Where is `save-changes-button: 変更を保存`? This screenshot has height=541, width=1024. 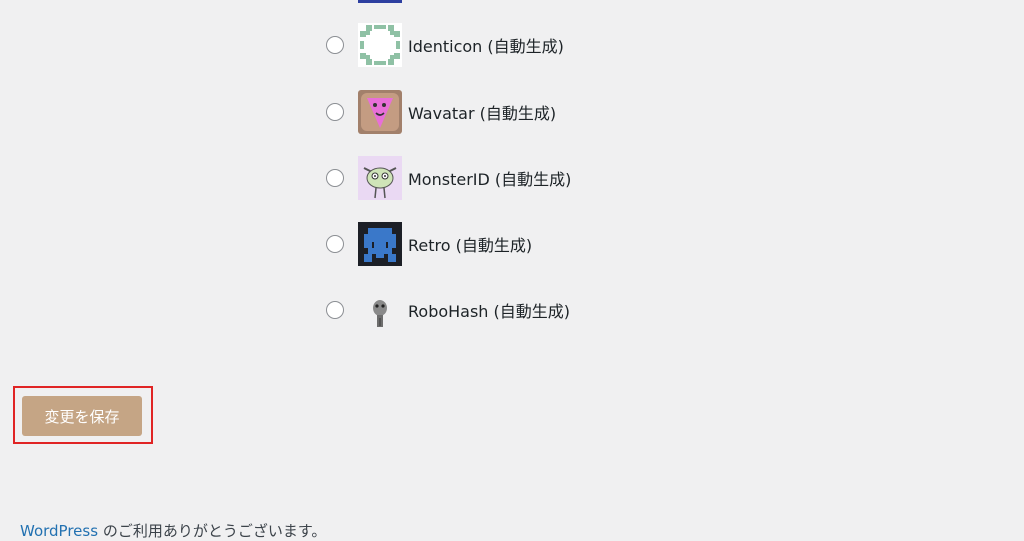
save-changes-button: 変更を保存 is located at coordinates (82, 416).